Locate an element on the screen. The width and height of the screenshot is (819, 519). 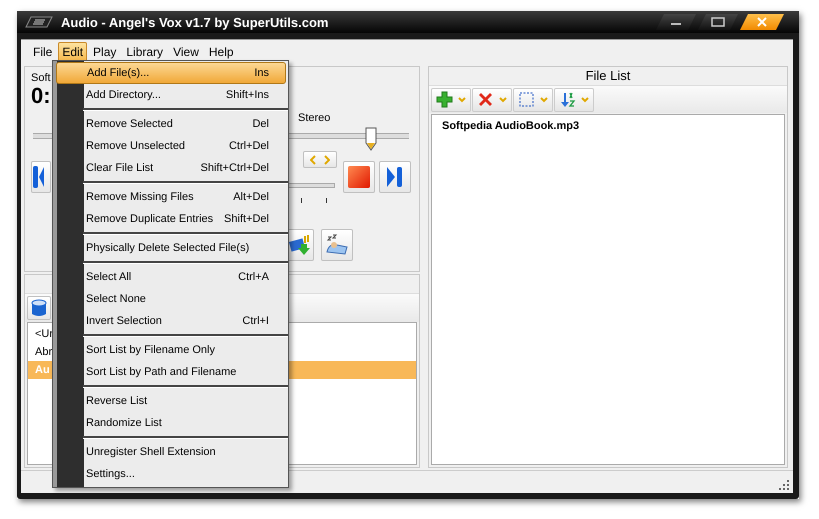
menu-option: Add File(s)... Ins is located at coordinates (171, 73).